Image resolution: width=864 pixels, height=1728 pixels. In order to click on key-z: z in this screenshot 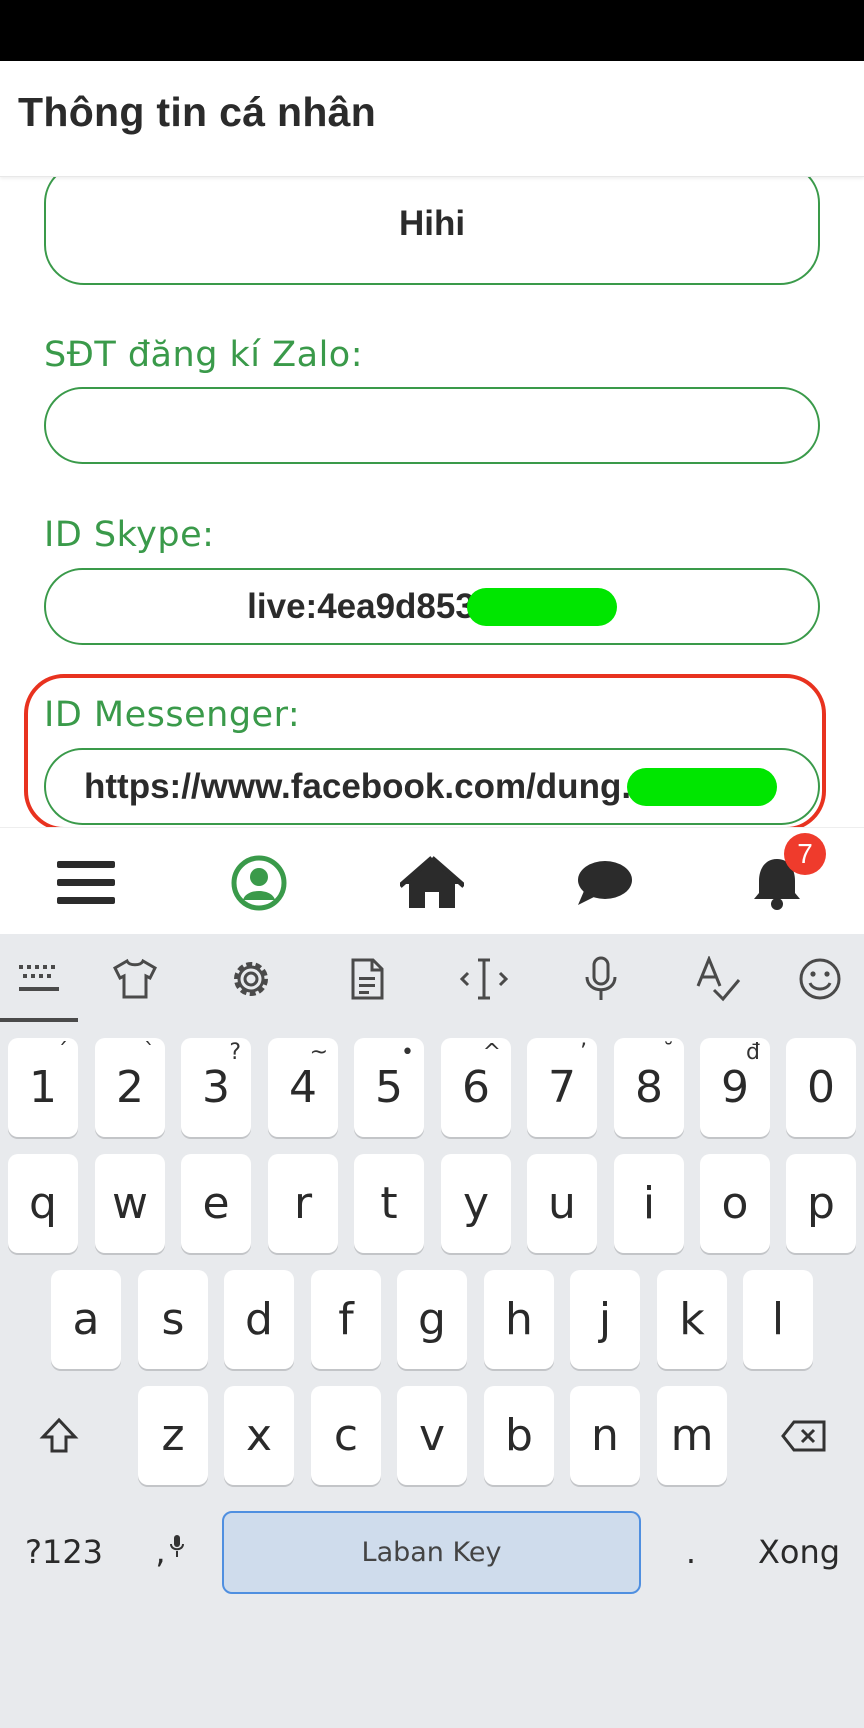, I will do `click(173, 1435)`.